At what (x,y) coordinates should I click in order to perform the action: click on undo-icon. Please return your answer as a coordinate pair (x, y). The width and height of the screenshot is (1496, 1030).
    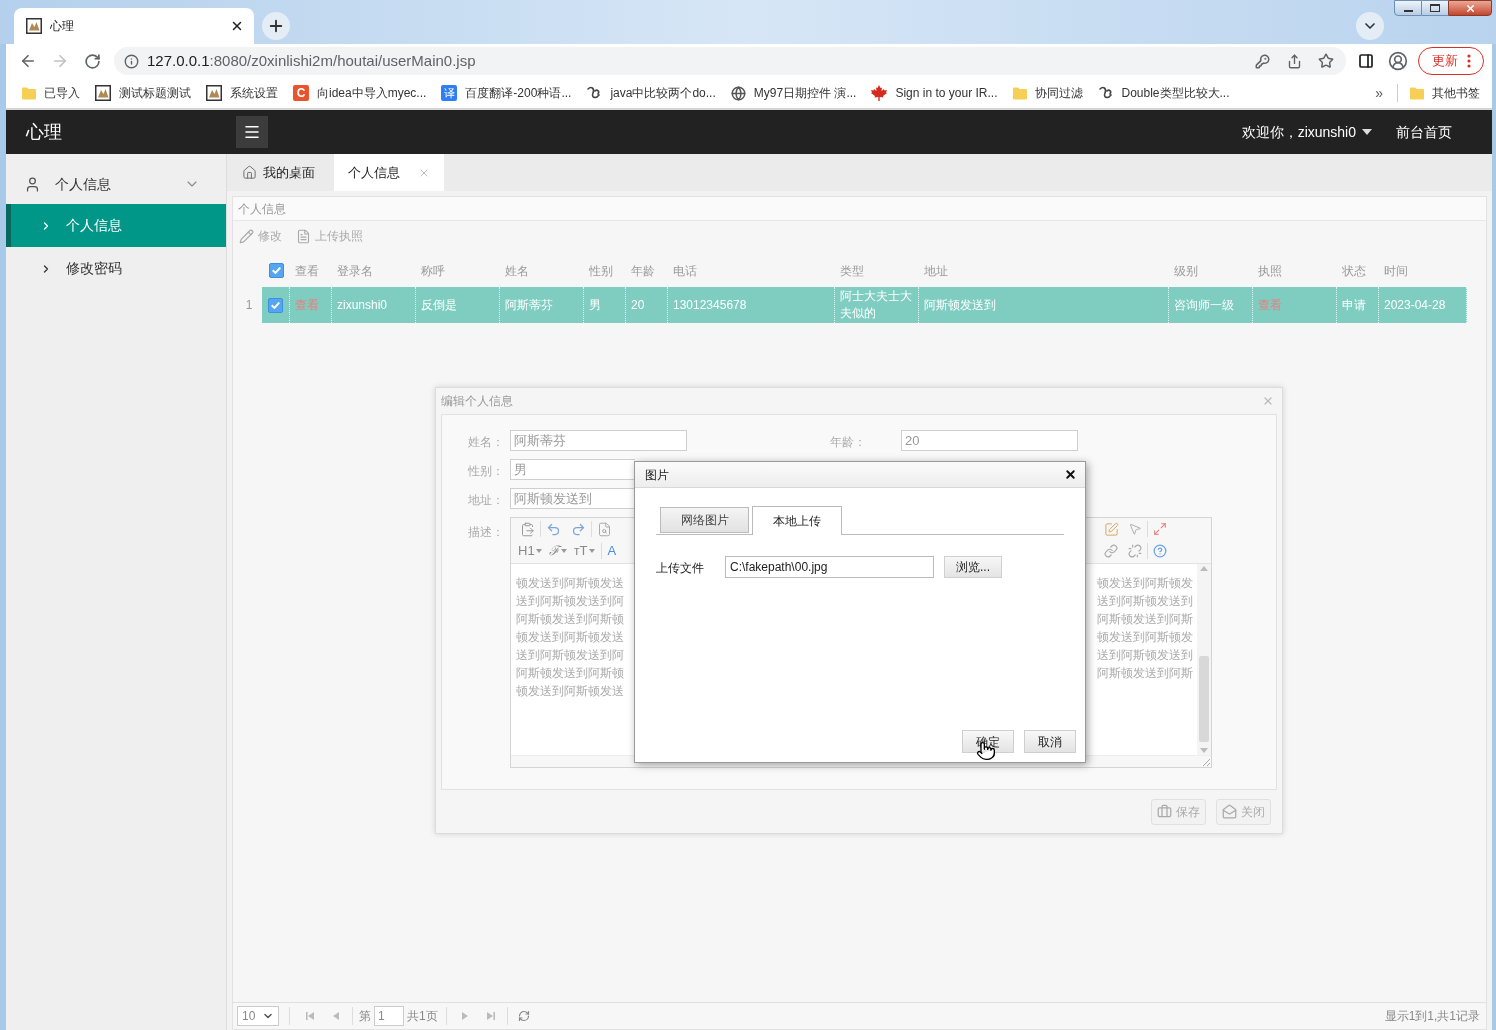
    Looking at the image, I should click on (553, 529).